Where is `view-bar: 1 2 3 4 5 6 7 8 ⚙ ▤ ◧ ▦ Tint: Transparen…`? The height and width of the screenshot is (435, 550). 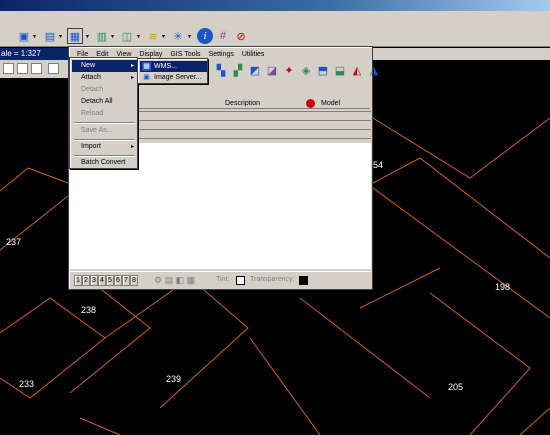 view-bar: 1 2 3 4 5 6 7 8 ⚙ ▤ ◧ ▦ Tint: Transparen… is located at coordinates (220, 280).